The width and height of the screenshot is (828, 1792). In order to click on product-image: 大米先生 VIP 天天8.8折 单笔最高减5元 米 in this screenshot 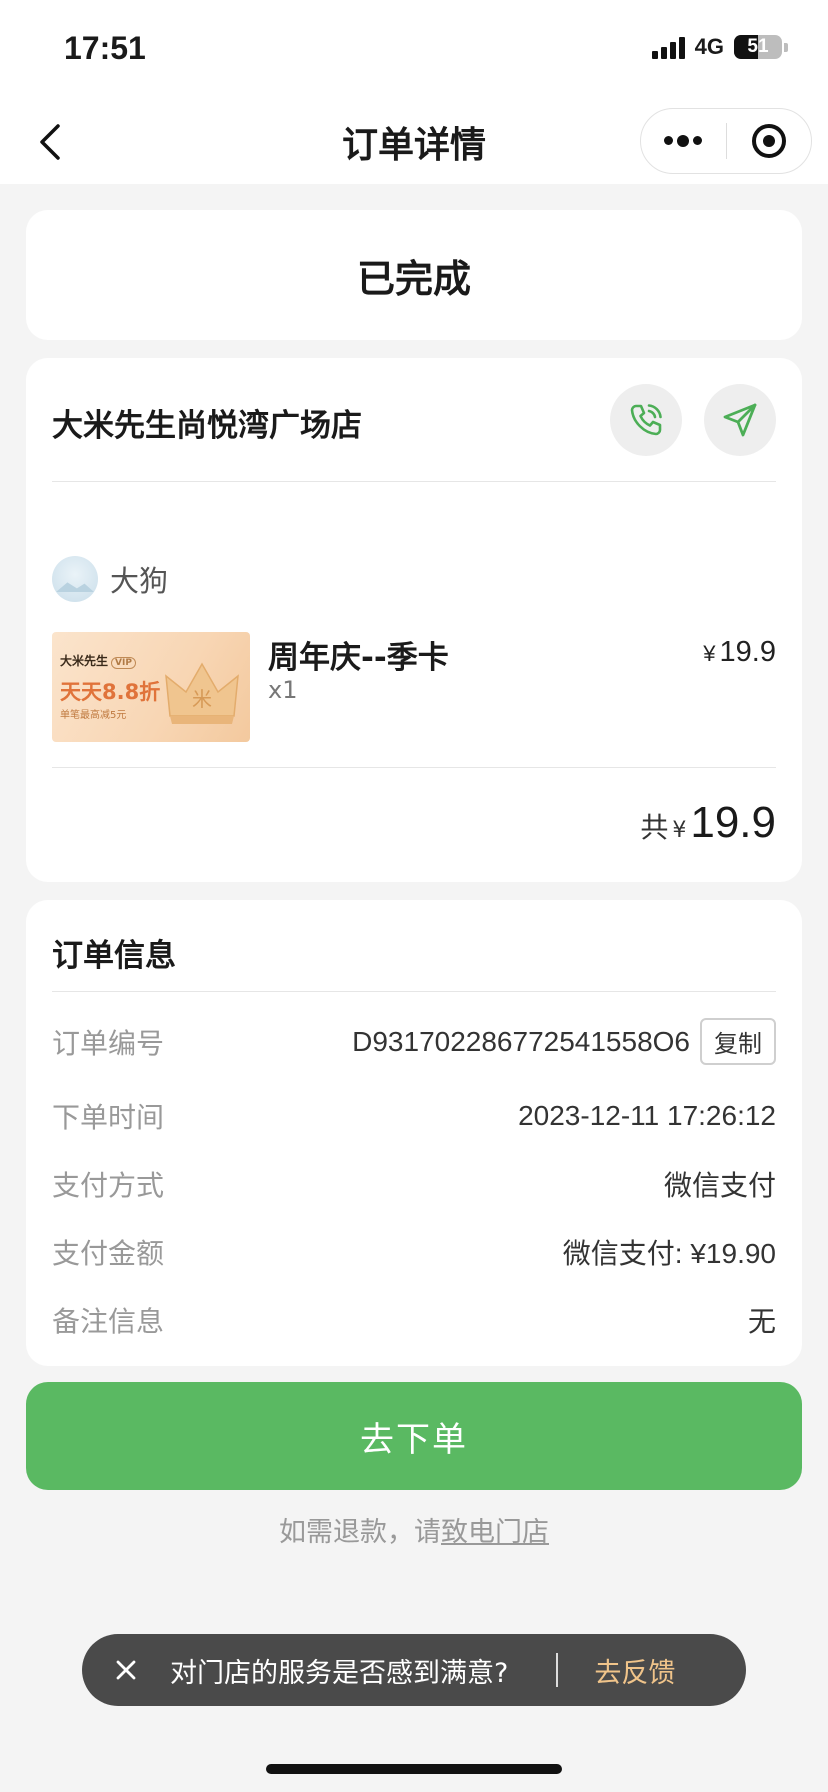, I will do `click(151, 687)`.